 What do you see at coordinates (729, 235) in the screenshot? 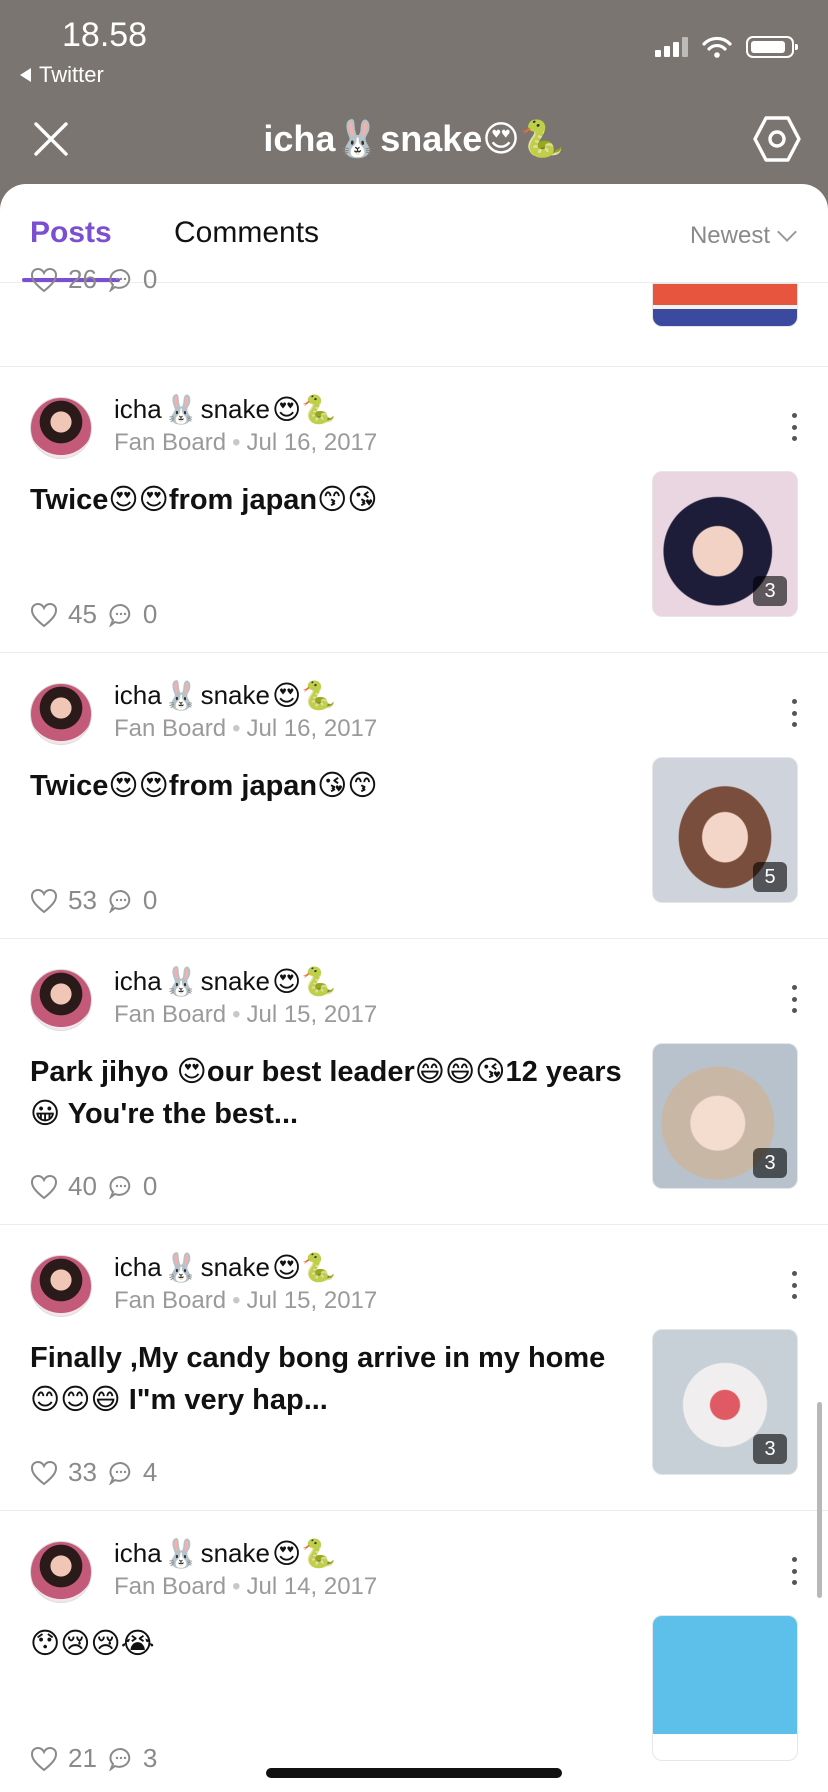
I see `sort-label: Newest` at bounding box center [729, 235].